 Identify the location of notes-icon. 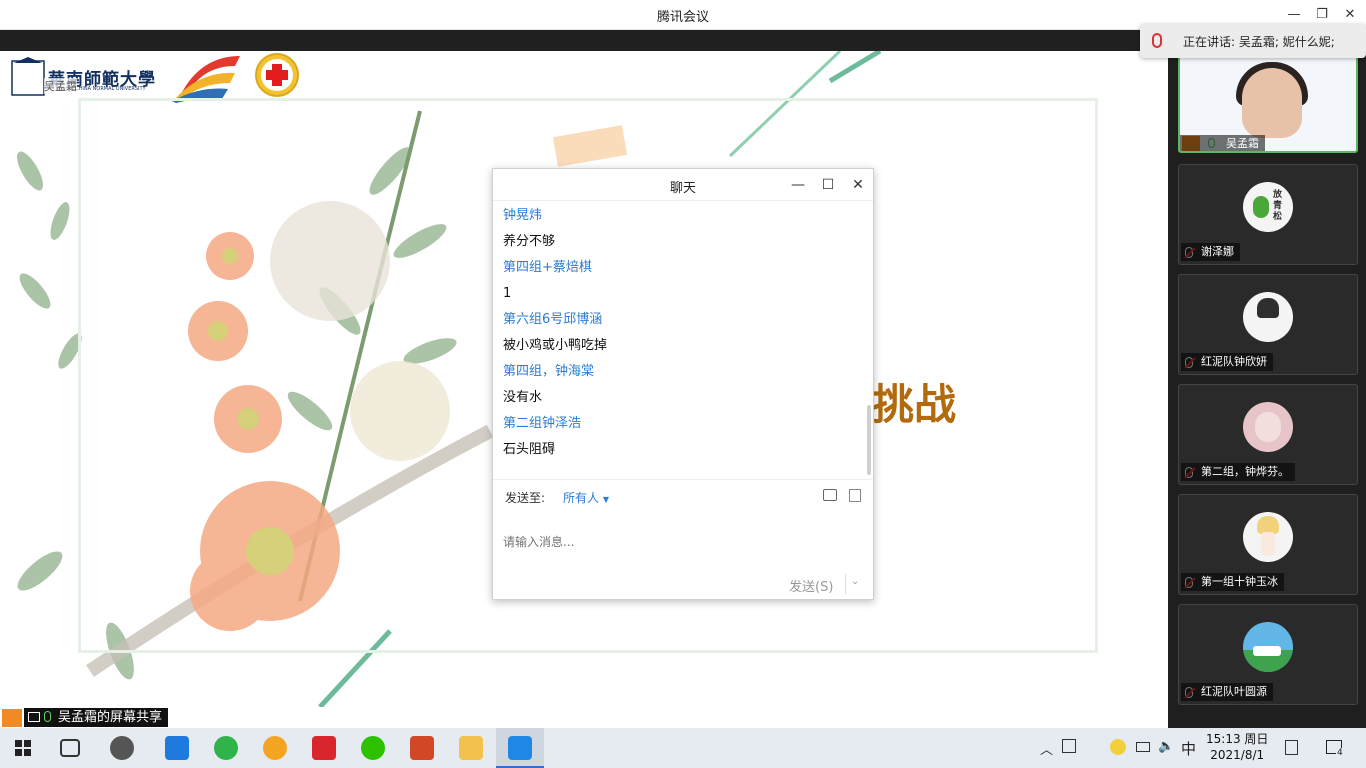
(1291, 747).